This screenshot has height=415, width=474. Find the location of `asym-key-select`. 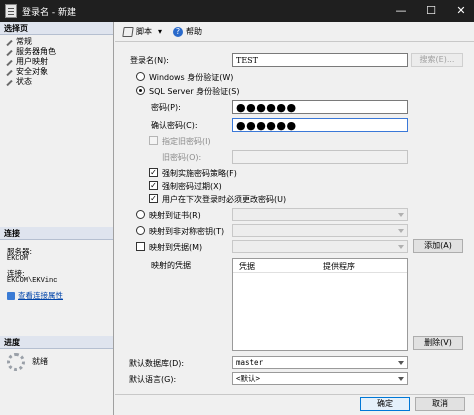

asym-key-select is located at coordinates (320, 230).